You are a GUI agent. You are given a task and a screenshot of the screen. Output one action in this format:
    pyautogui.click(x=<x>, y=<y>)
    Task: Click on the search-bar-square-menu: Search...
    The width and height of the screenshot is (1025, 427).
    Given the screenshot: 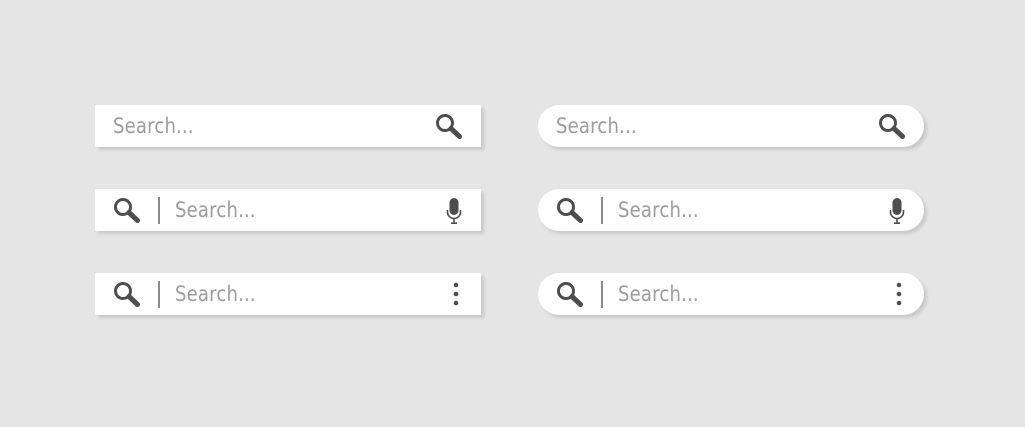 What is the action you would take?
    pyautogui.click(x=288, y=294)
    